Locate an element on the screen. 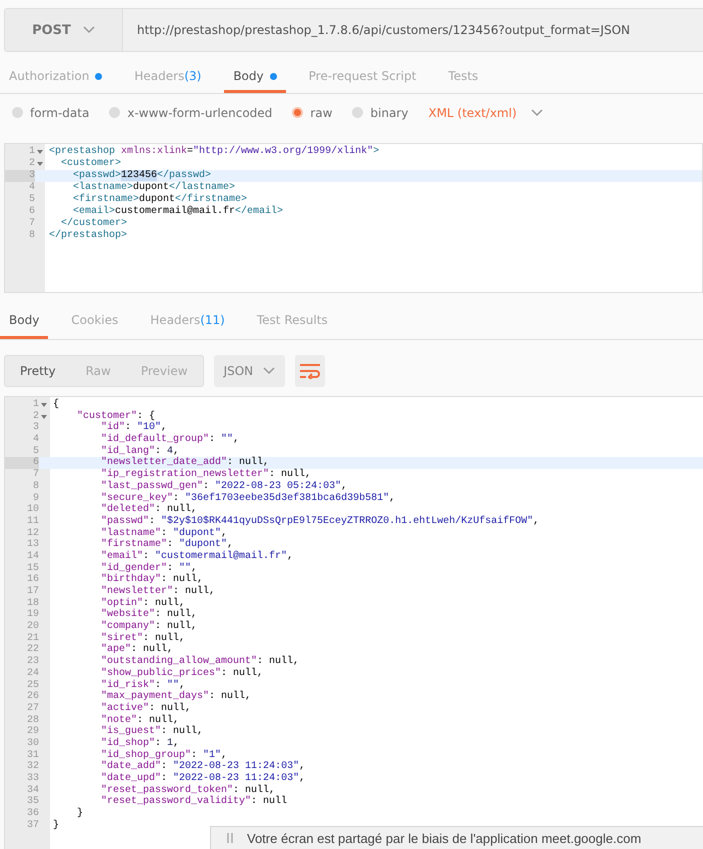 The width and height of the screenshot is (703, 849). view-mode-button: Raw is located at coordinates (98, 371).